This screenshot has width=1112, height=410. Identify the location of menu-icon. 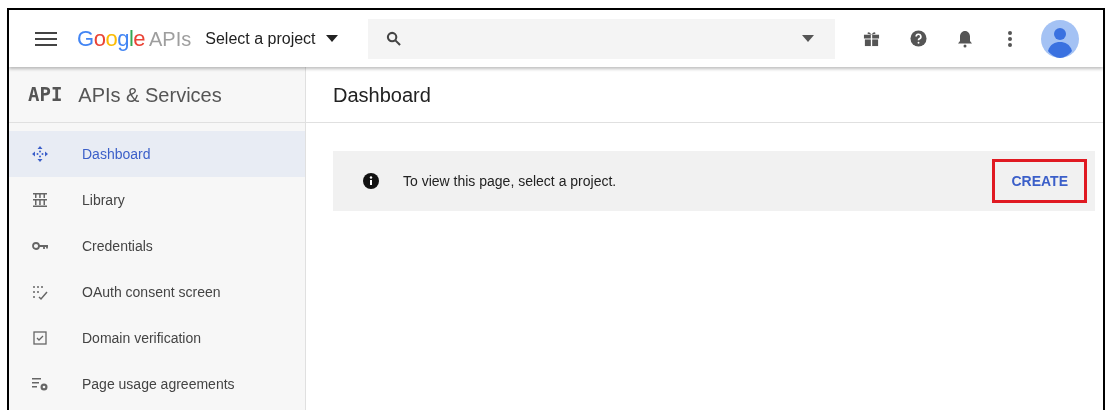
(46, 38).